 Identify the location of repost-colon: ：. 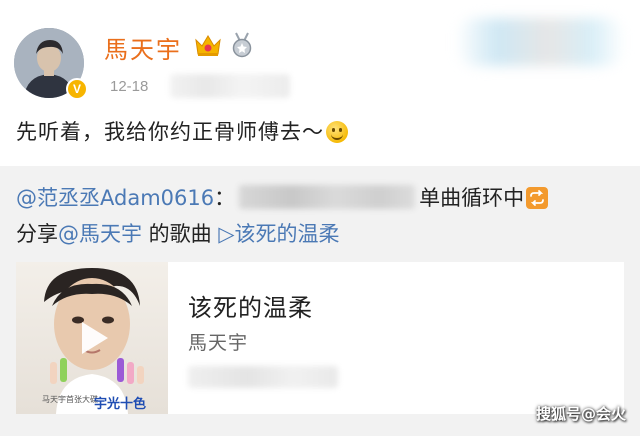
(225, 198).